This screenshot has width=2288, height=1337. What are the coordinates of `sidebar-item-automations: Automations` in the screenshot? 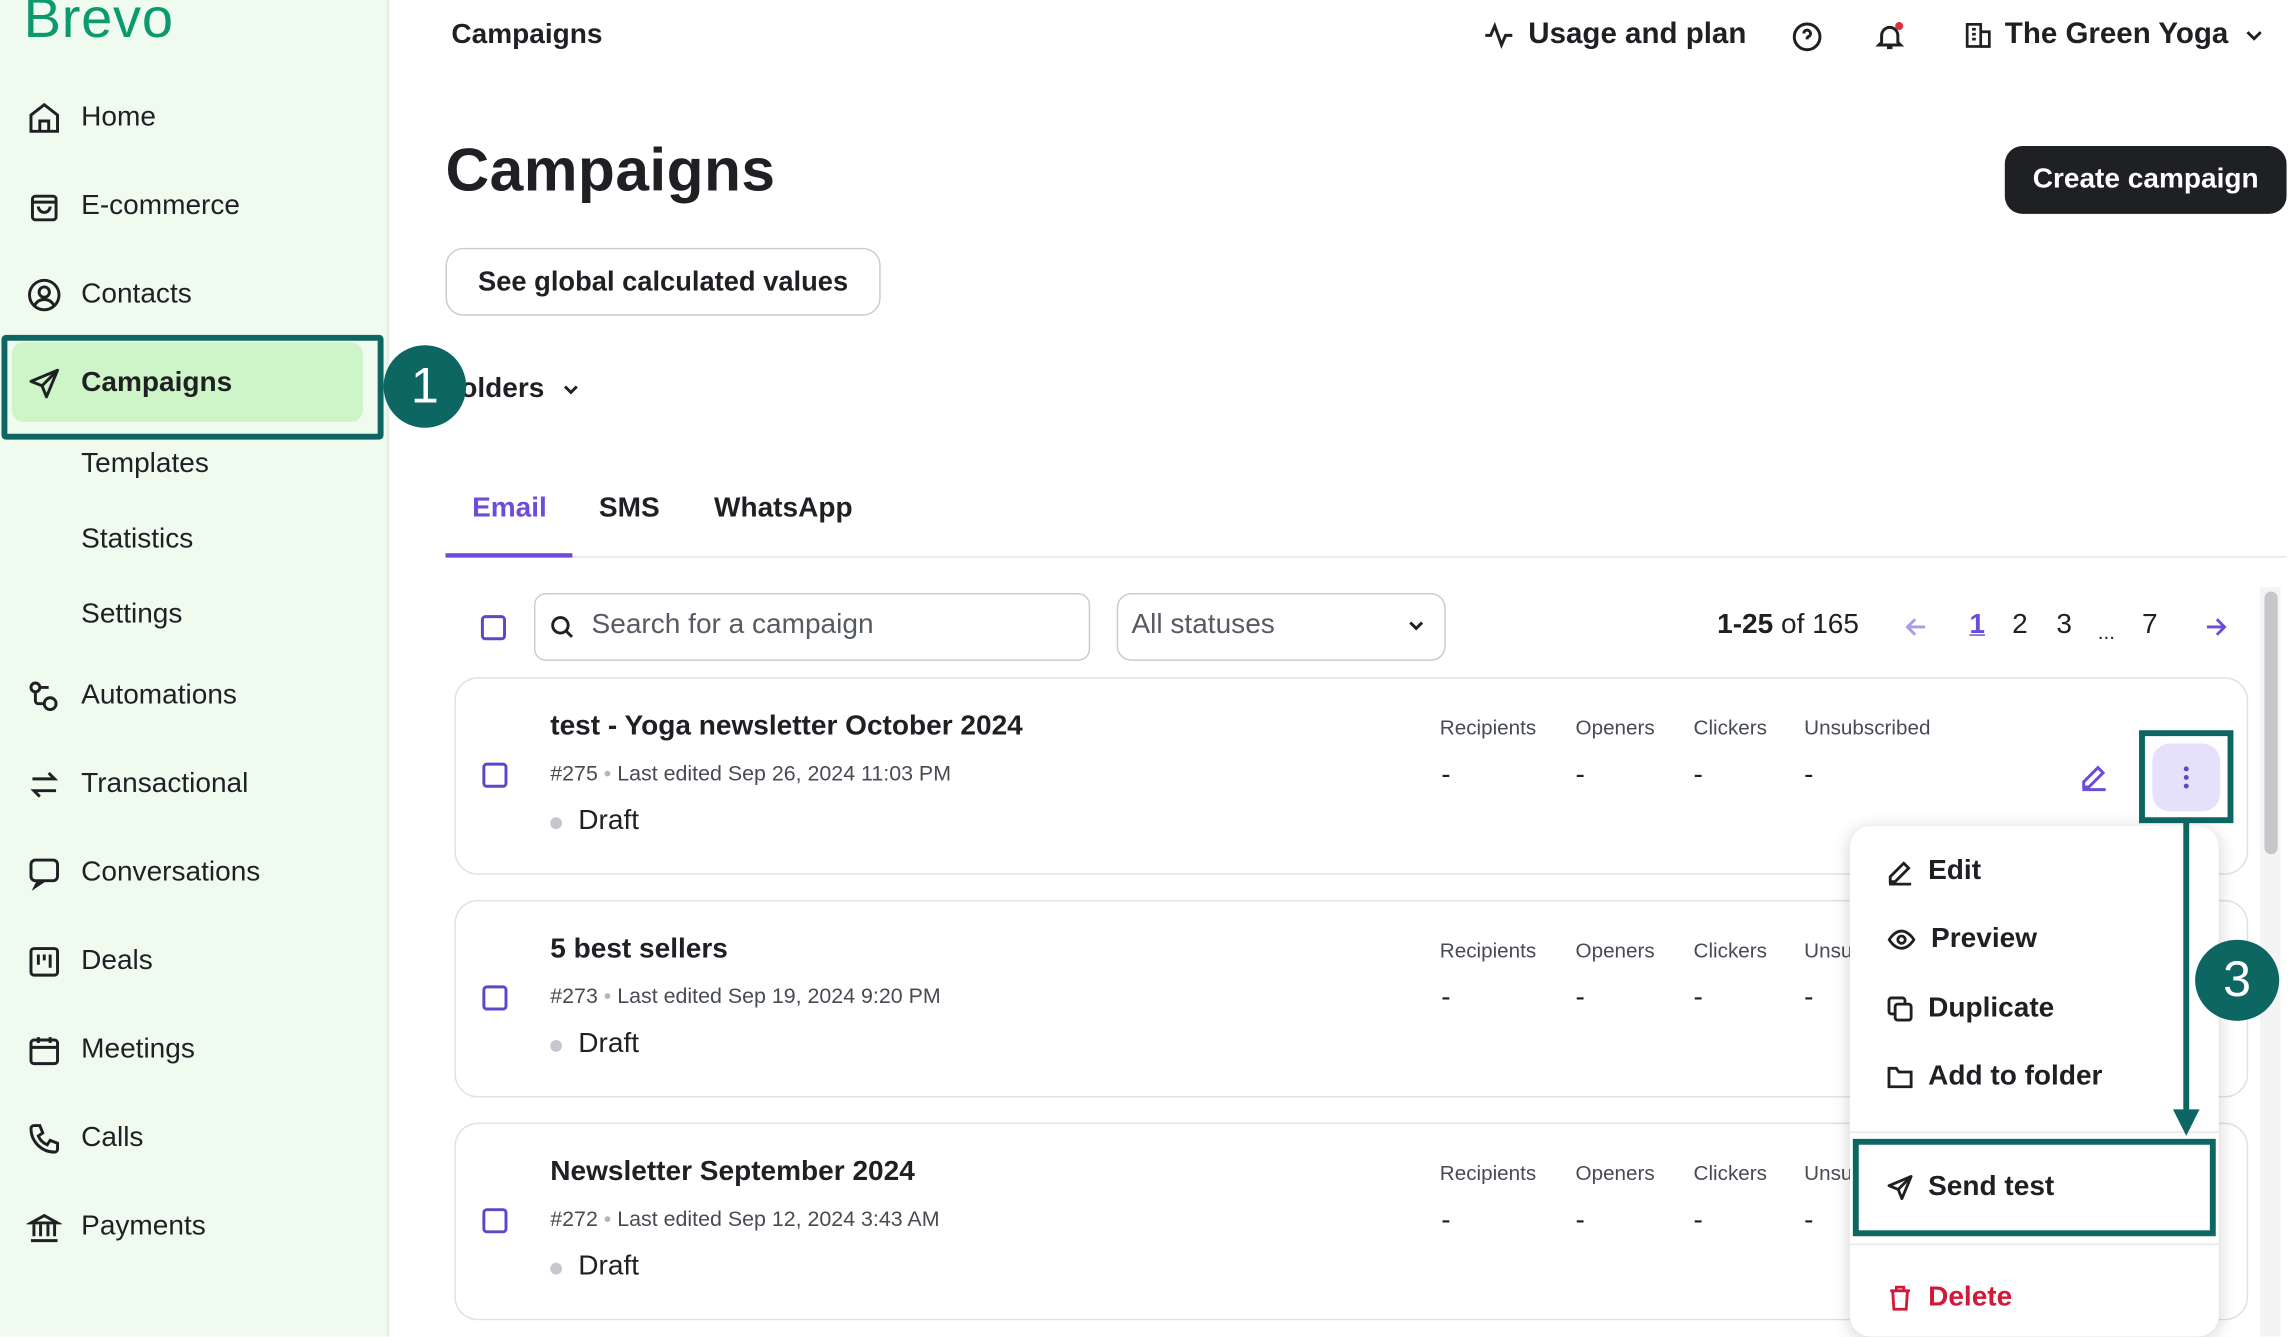 It's located at (193, 696).